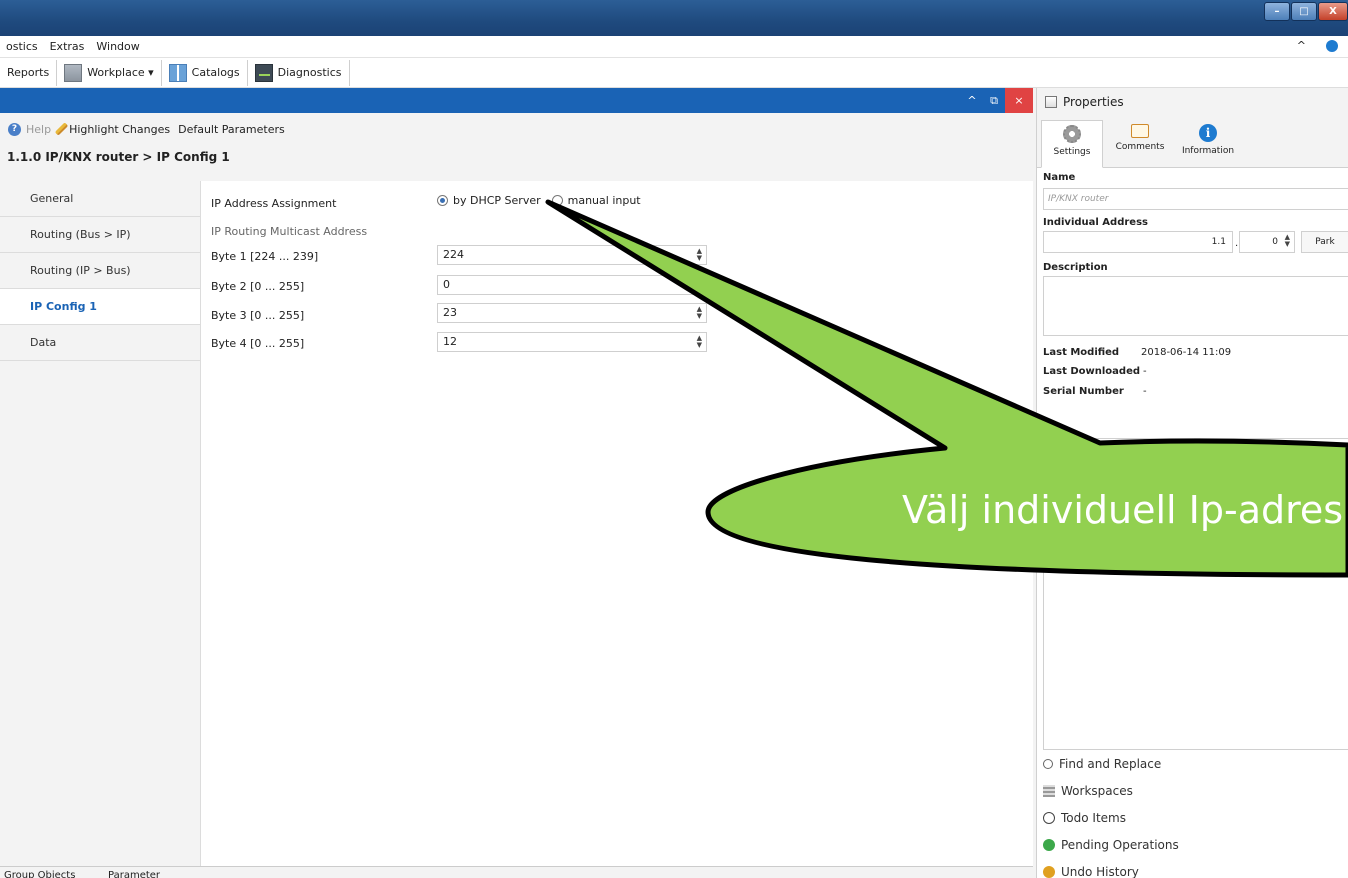 The image size is (1348, 878). I want to click on nav-item-ip-config-1: IP Config 1, so click(100, 307).